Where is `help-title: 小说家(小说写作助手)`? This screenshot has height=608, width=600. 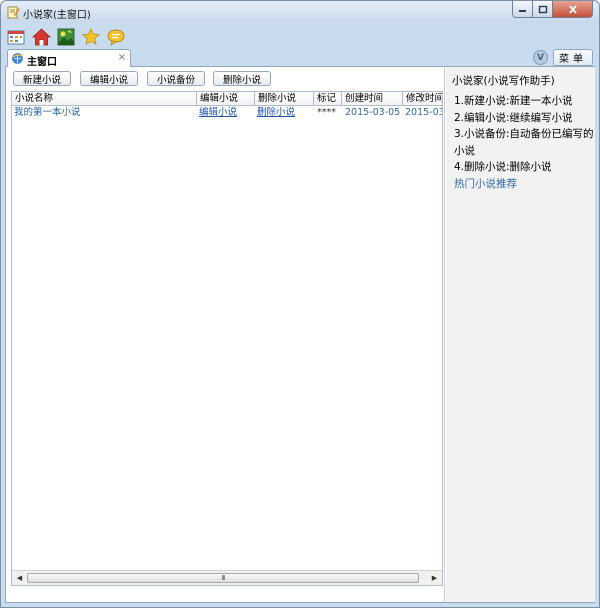 help-title: 小说家(小说写作助手) is located at coordinates (503, 81).